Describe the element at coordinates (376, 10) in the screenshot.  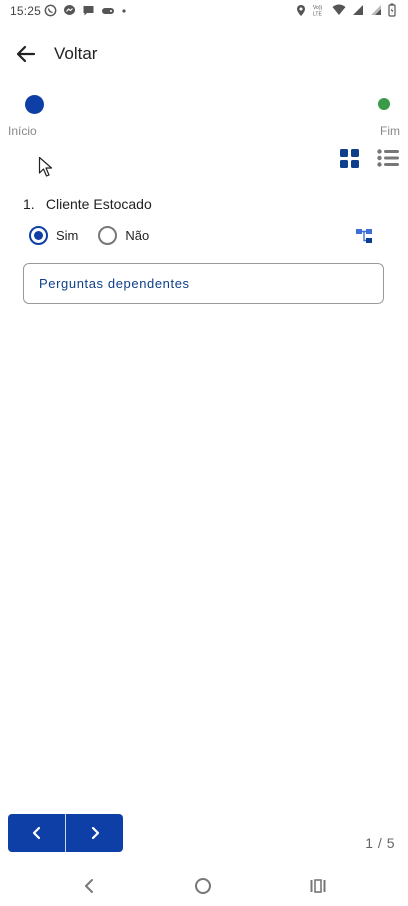
I see `signal-secondary-icon` at that location.